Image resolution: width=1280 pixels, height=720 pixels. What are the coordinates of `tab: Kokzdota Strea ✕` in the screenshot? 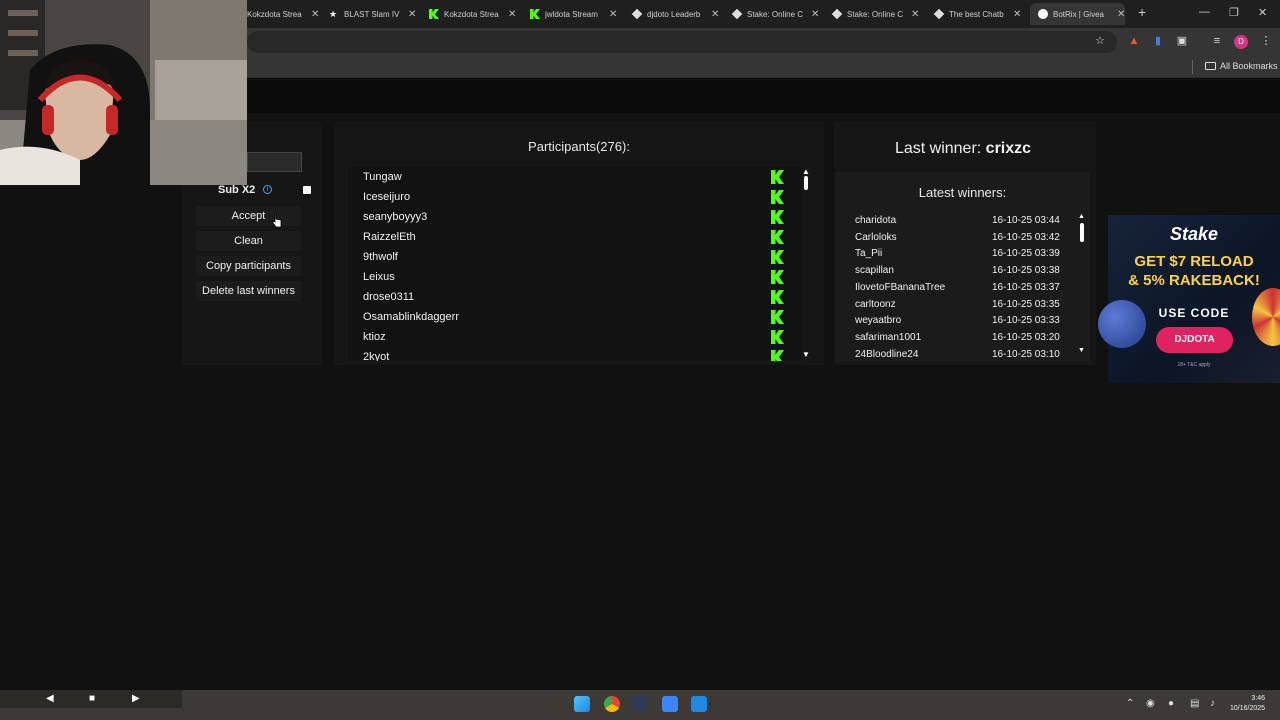 It's located at (472, 14).